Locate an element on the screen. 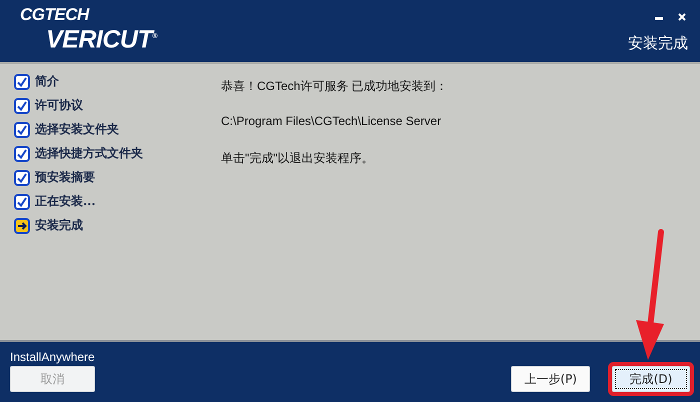 The height and width of the screenshot is (402, 700). step-label: 简介 is located at coordinates (47, 81).